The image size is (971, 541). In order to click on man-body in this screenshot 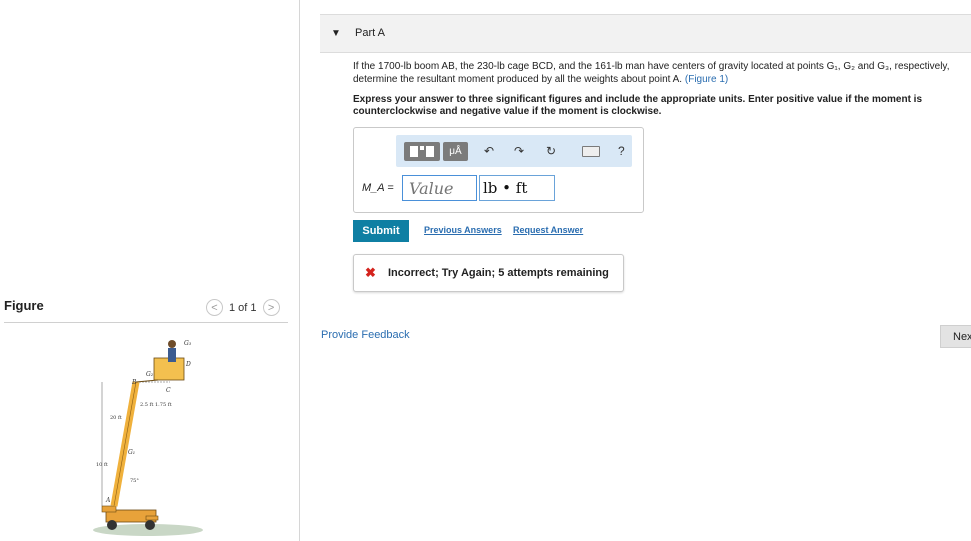, I will do `click(172, 355)`.